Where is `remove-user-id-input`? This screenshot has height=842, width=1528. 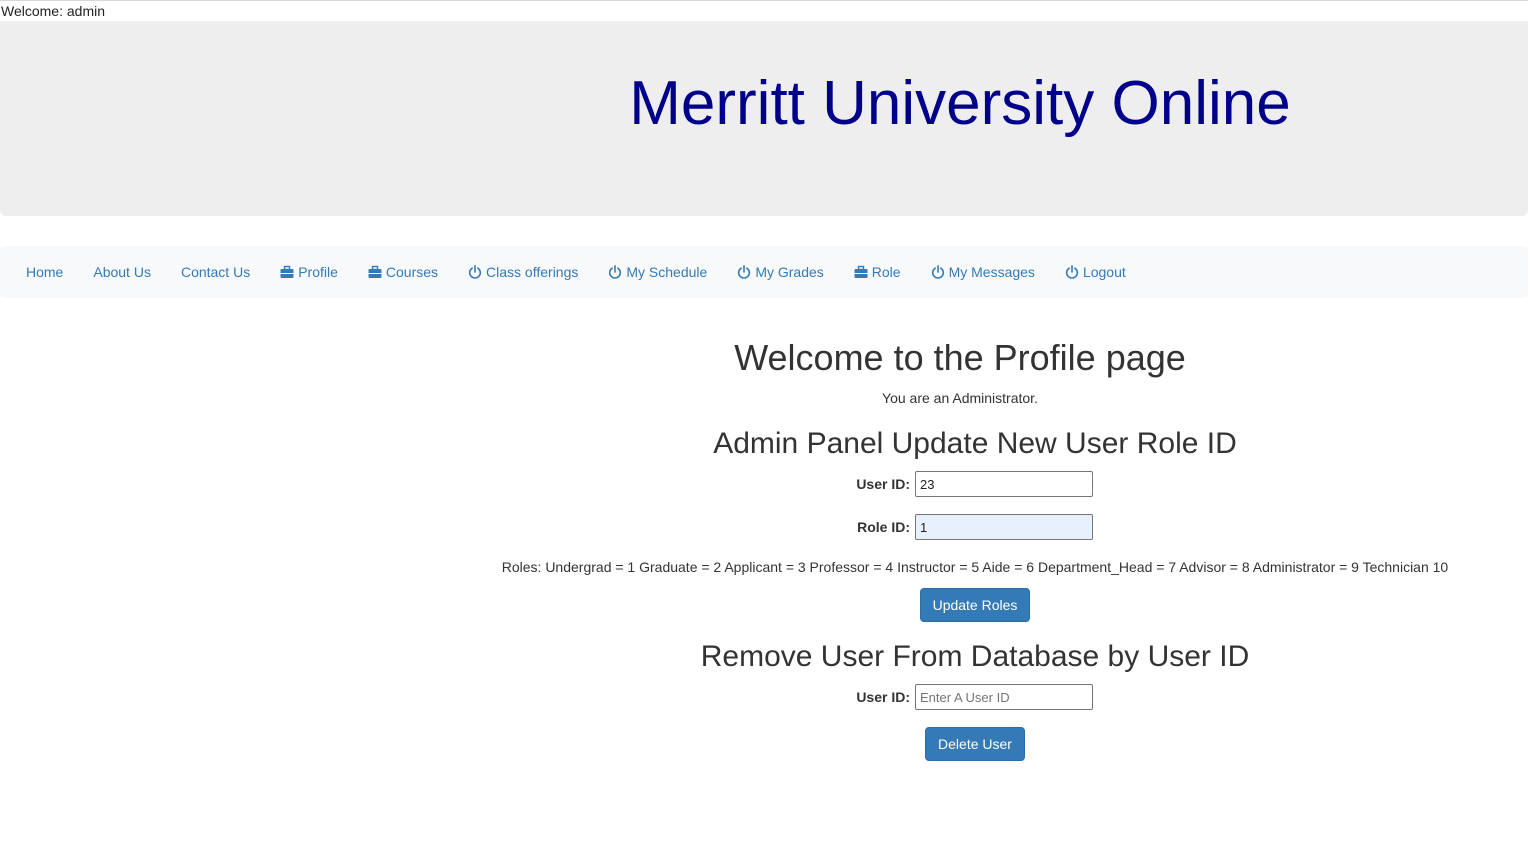 remove-user-id-input is located at coordinates (1004, 697).